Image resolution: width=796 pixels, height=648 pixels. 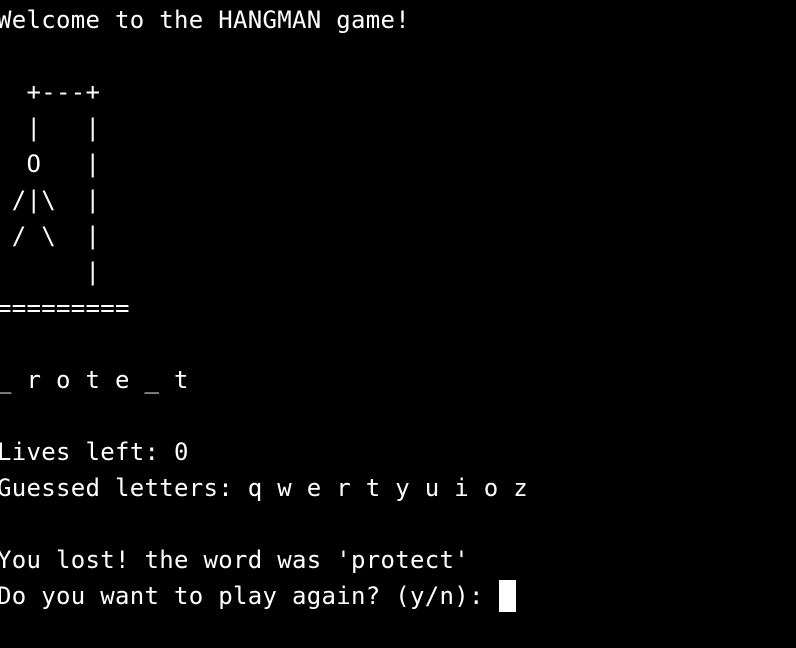 What do you see at coordinates (264, 488) in the screenshot?
I see `guessed-letters: Guessed letters: q w e r t y u i o z` at bounding box center [264, 488].